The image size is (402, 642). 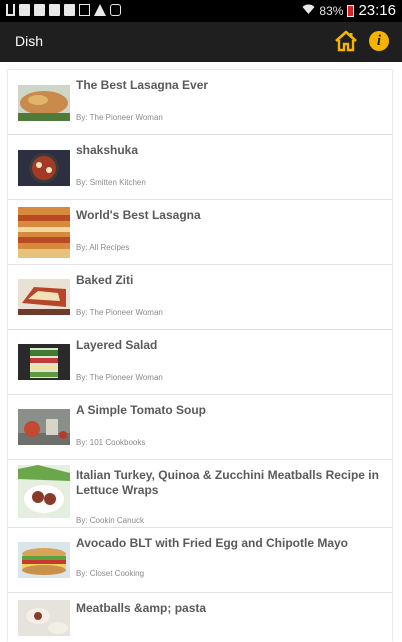 What do you see at coordinates (111, 442) in the screenshot?
I see `recipe-author: By: 101 Cookbooks` at bounding box center [111, 442].